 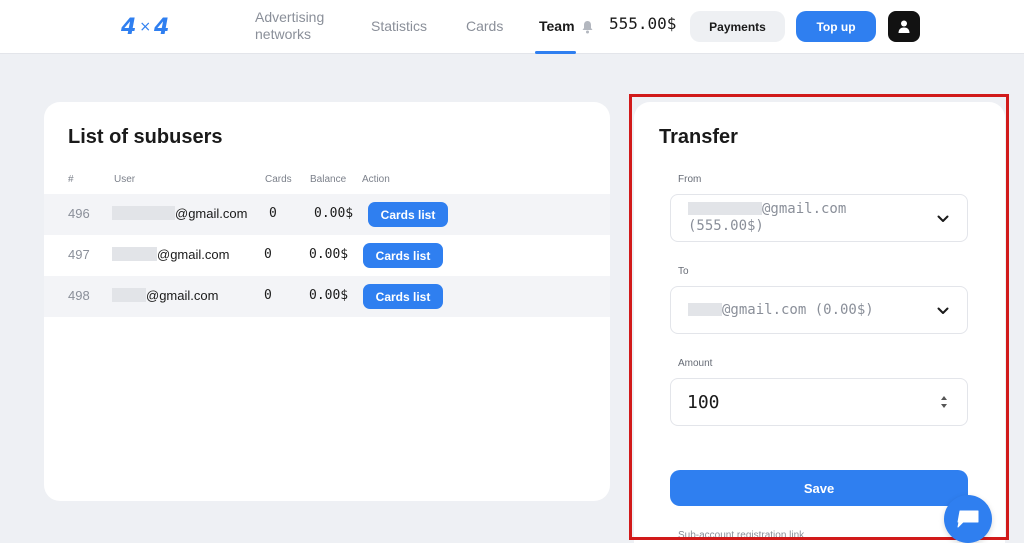 What do you see at coordinates (944, 402) in the screenshot?
I see `stepper-icon` at bounding box center [944, 402].